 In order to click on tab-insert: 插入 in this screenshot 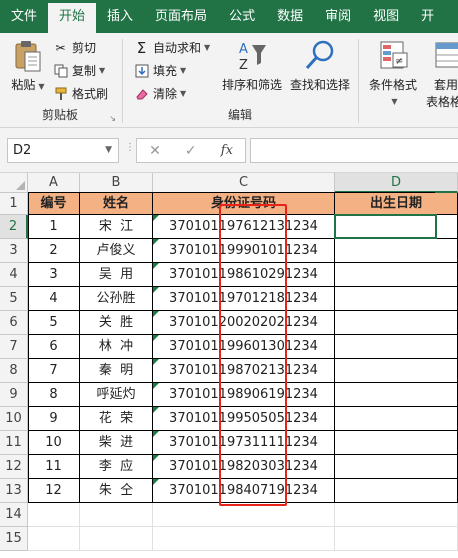, I will do `click(120, 16)`.